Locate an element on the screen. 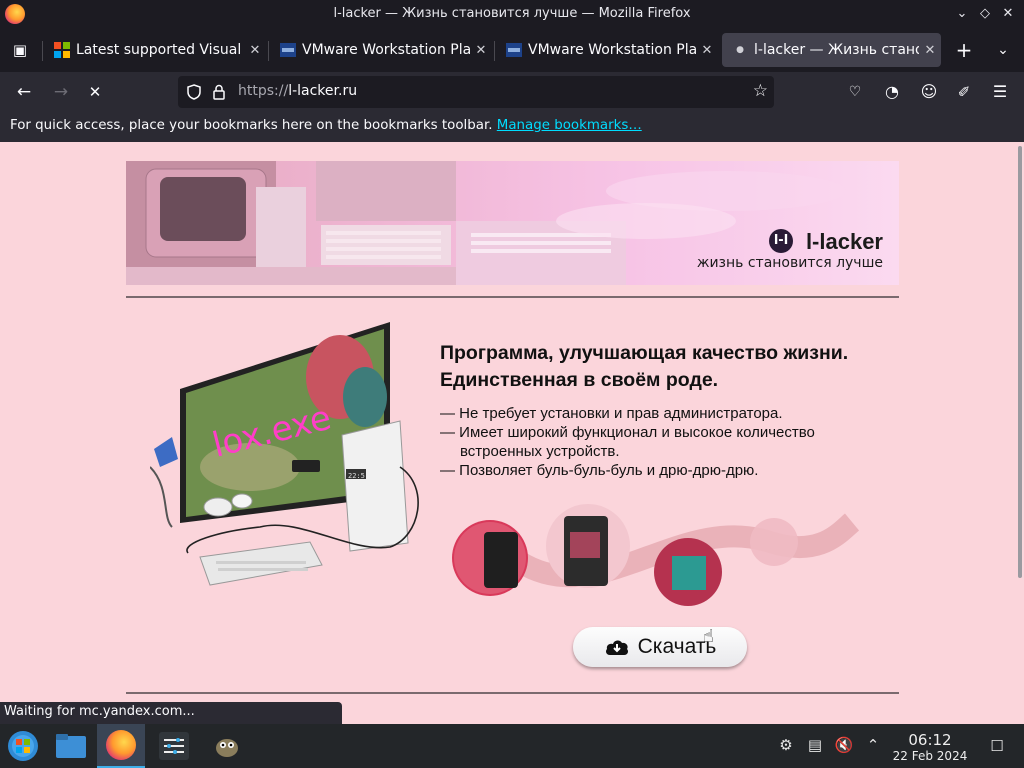 The width and height of the screenshot is (1024, 768). folder-icon is located at coordinates (71, 746).